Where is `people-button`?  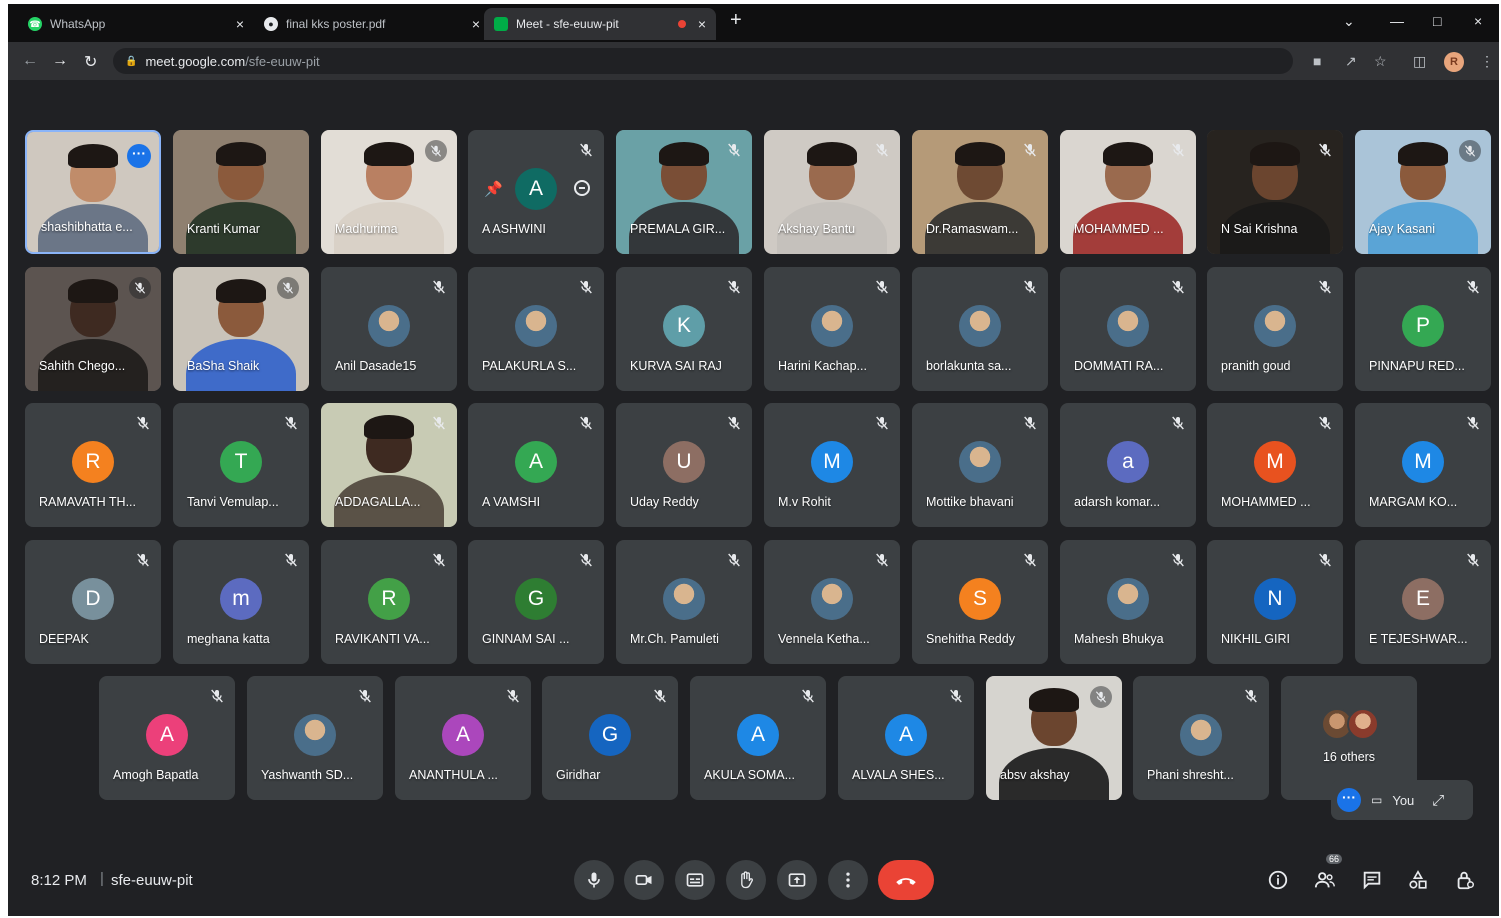
people-button is located at coordinates (1325, 880).